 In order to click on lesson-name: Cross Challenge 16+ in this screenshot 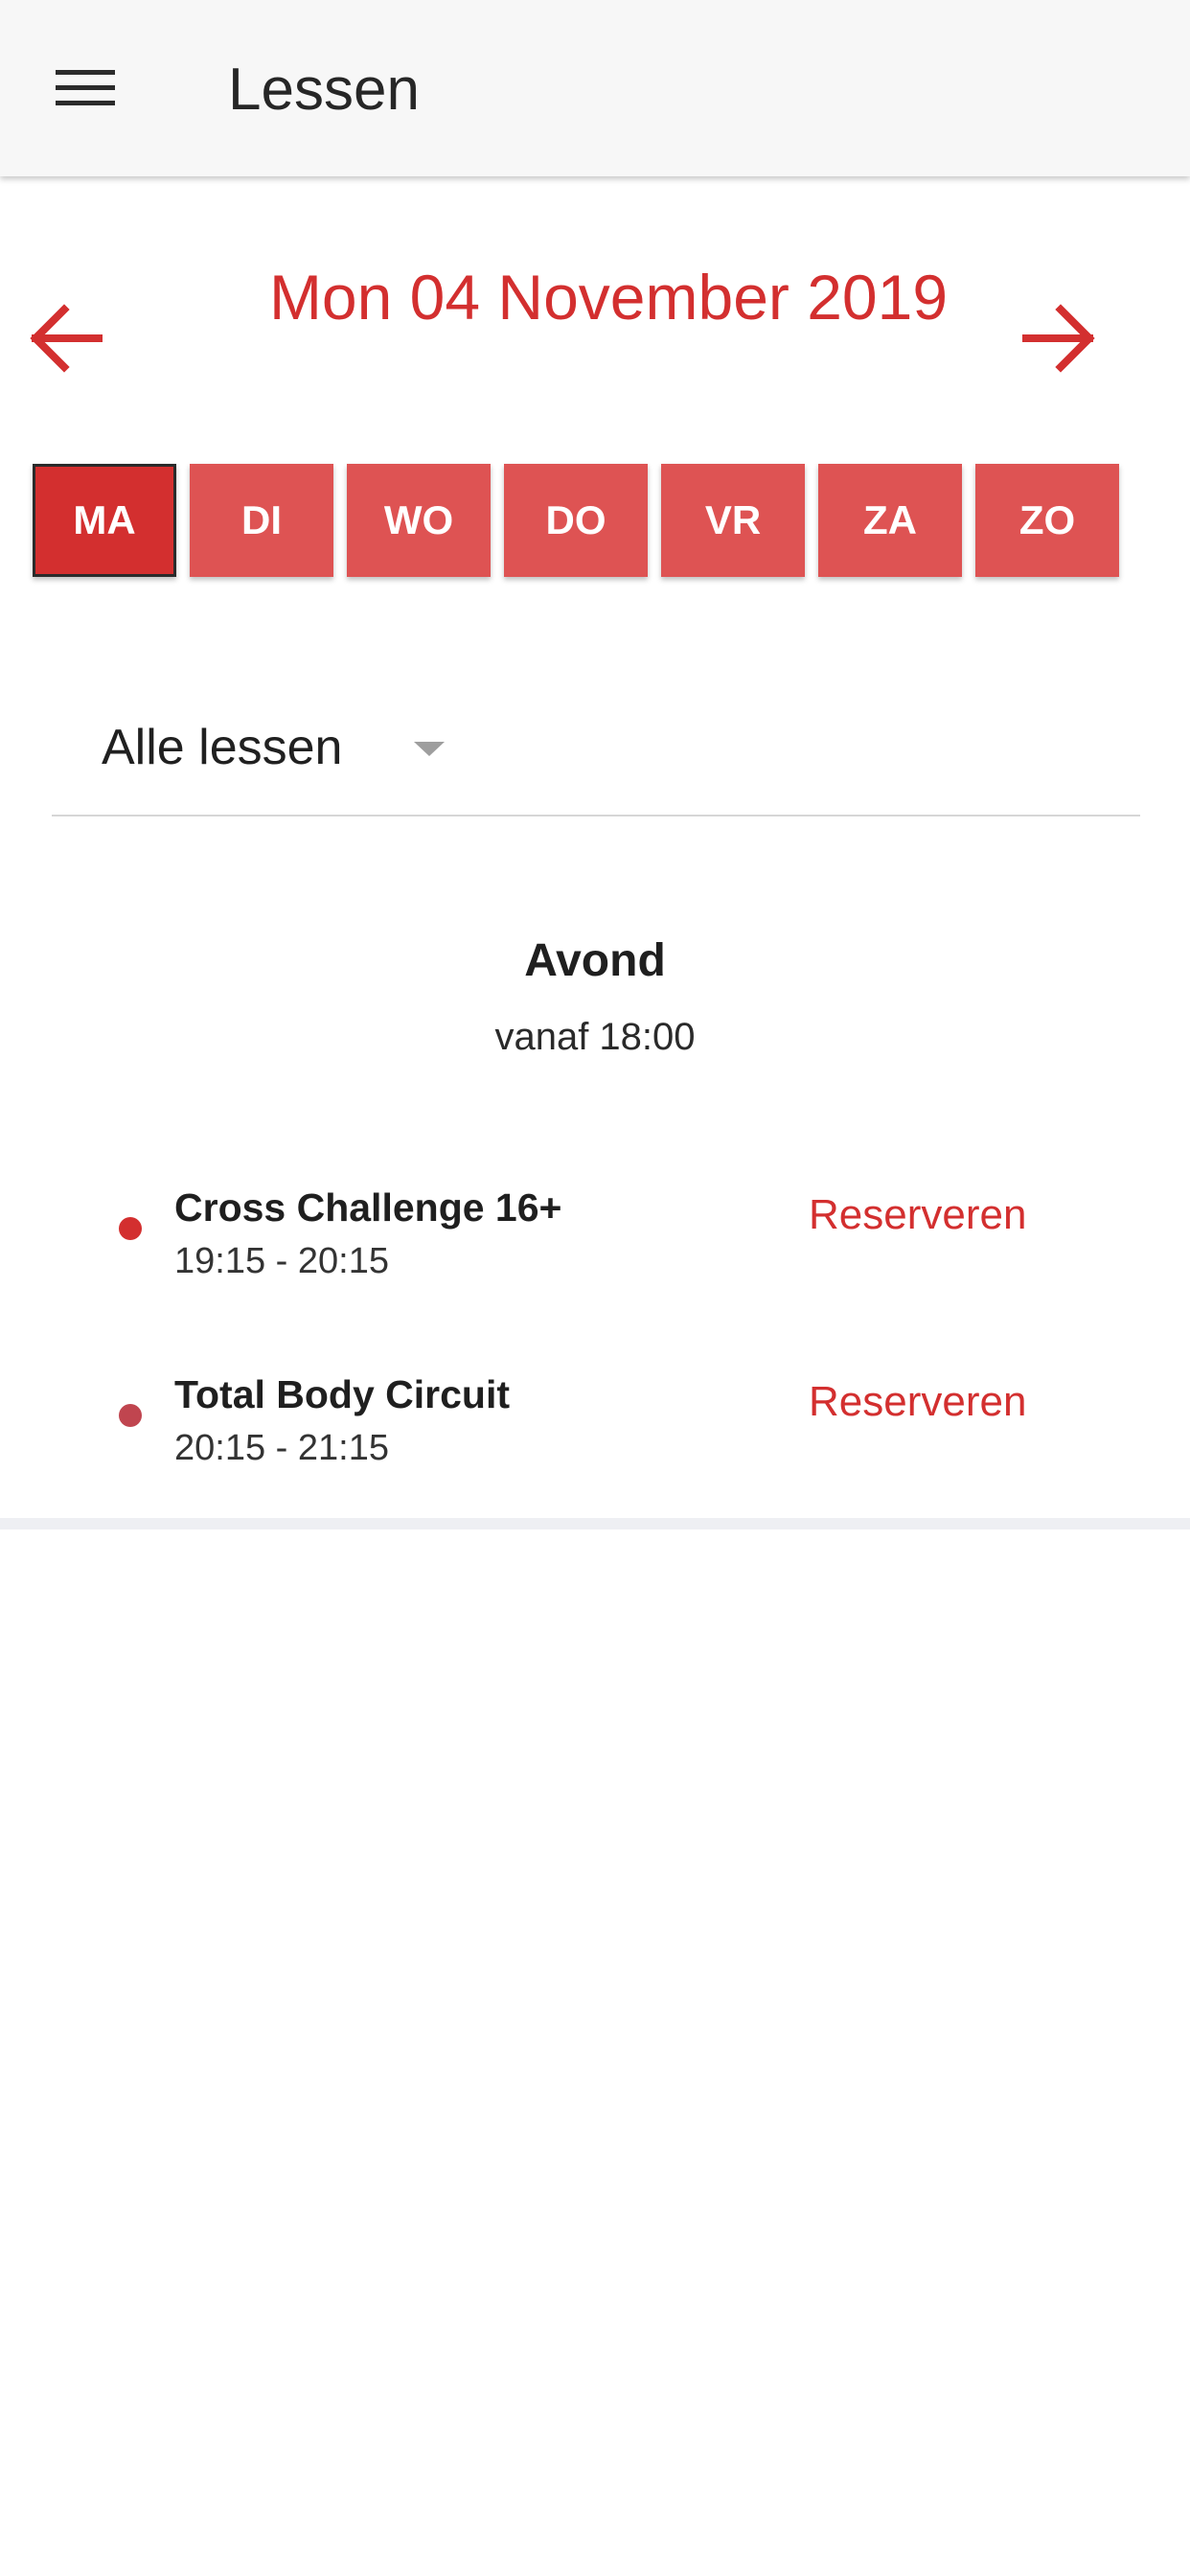, I will do `click(368, 1207)`.